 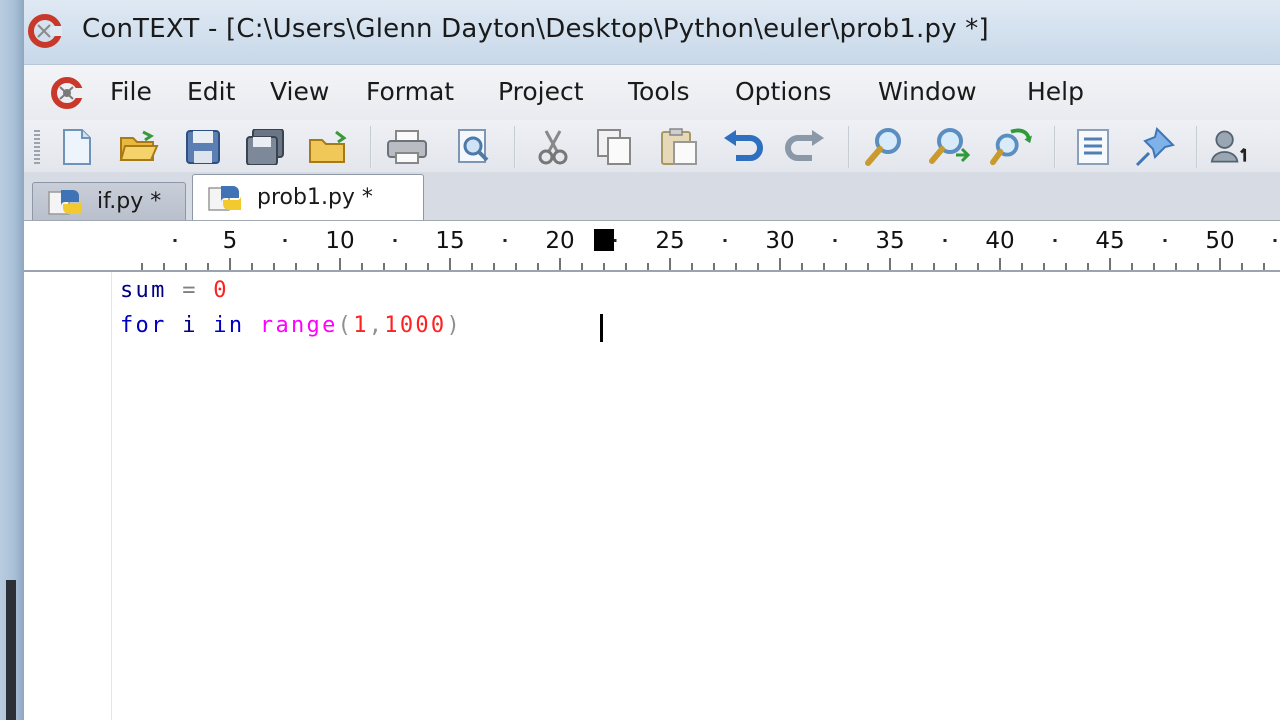 I want to click on menu-project: Project, so click(x=541, y=91).